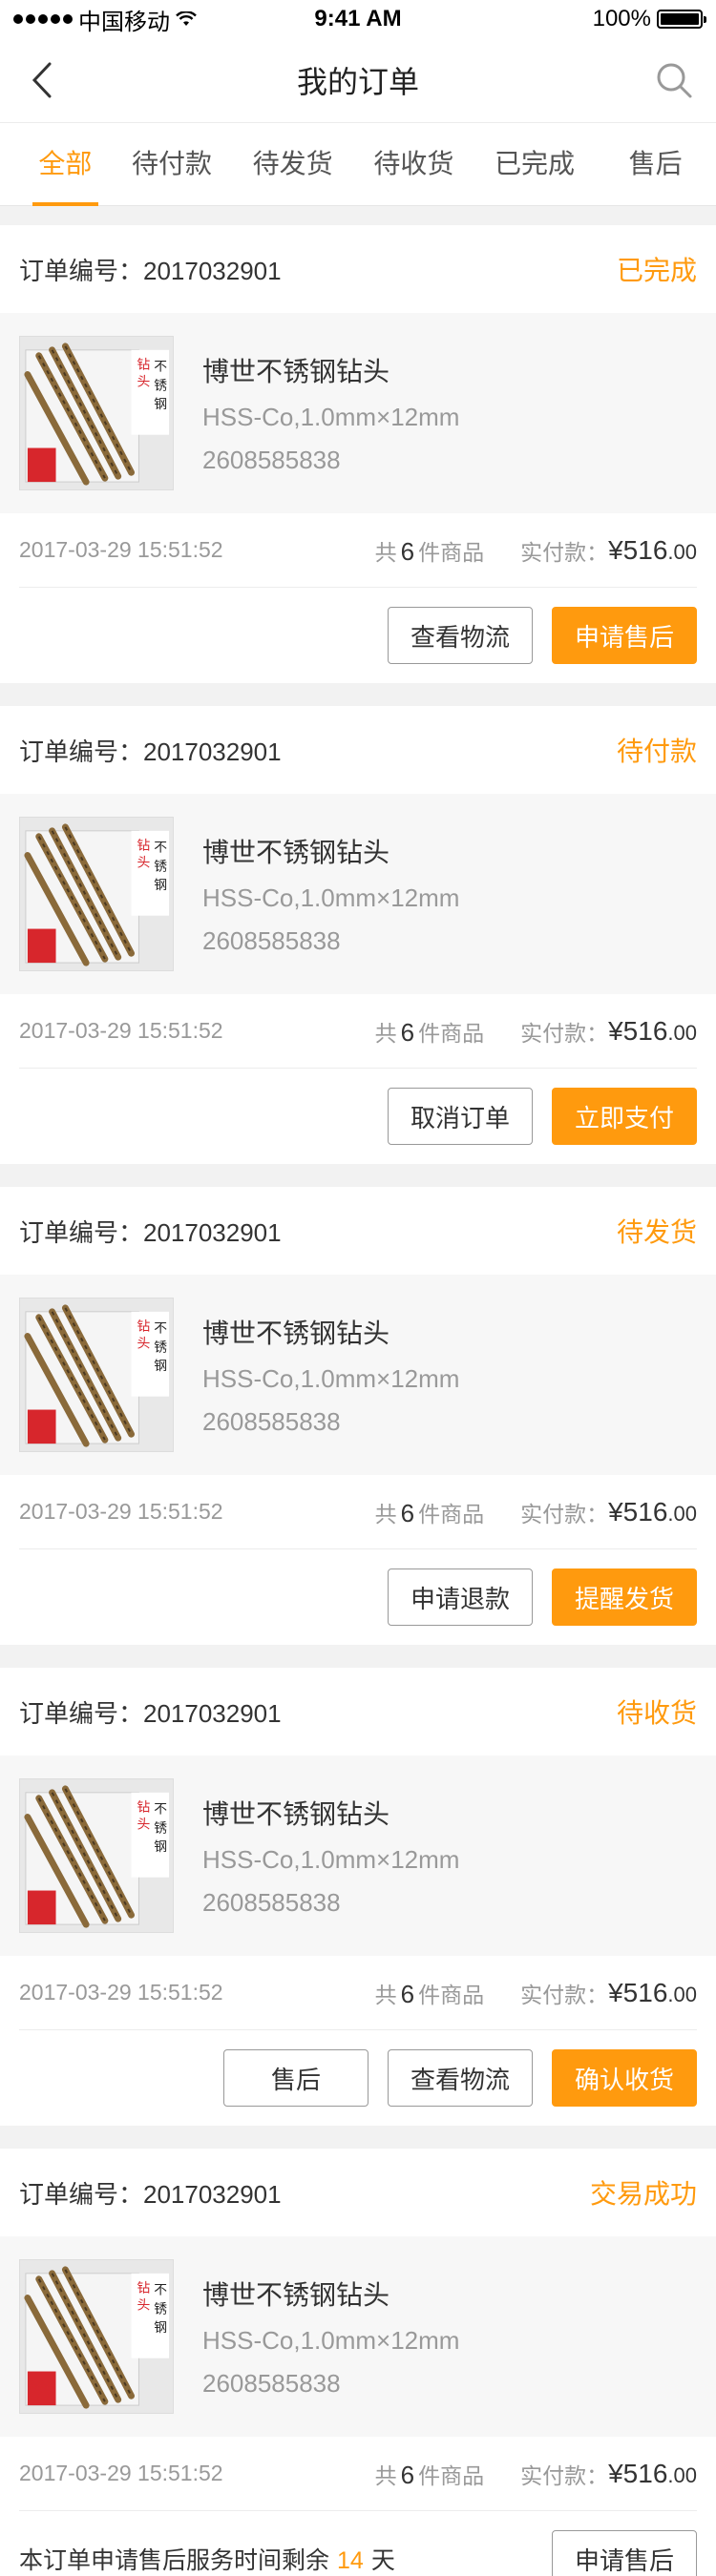  I want to click on search-button, so click(674, 80).